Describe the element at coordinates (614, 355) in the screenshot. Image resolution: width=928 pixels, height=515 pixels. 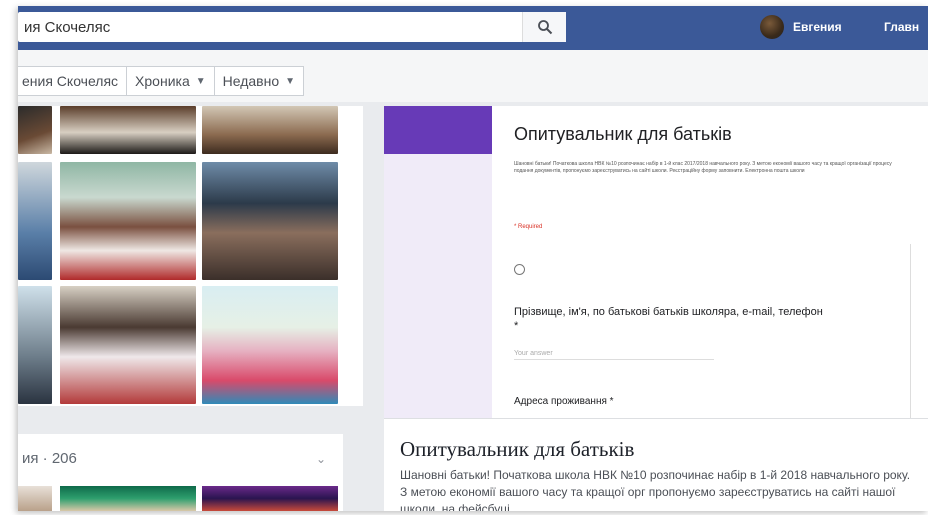
I see `form-answer-field: Your answer` at that location.